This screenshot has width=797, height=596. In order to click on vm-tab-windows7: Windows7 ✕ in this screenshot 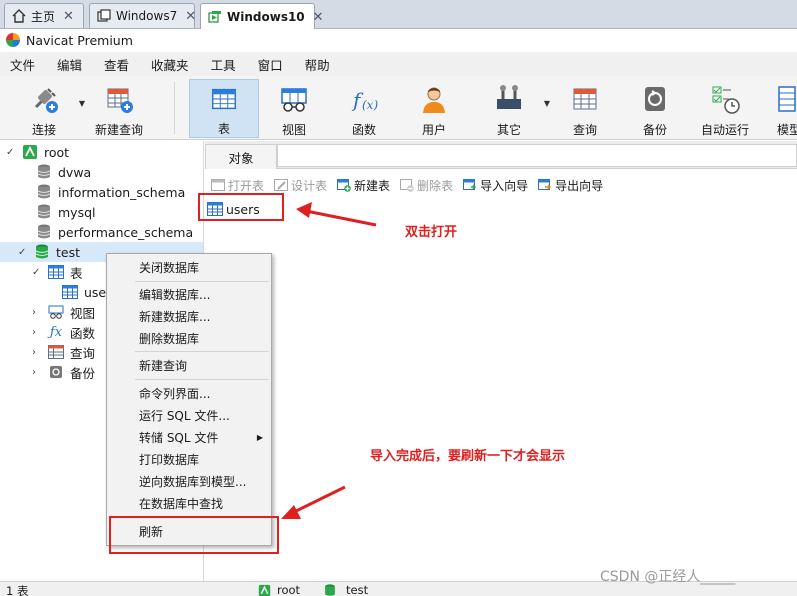, I will do `click(142, 15)`.